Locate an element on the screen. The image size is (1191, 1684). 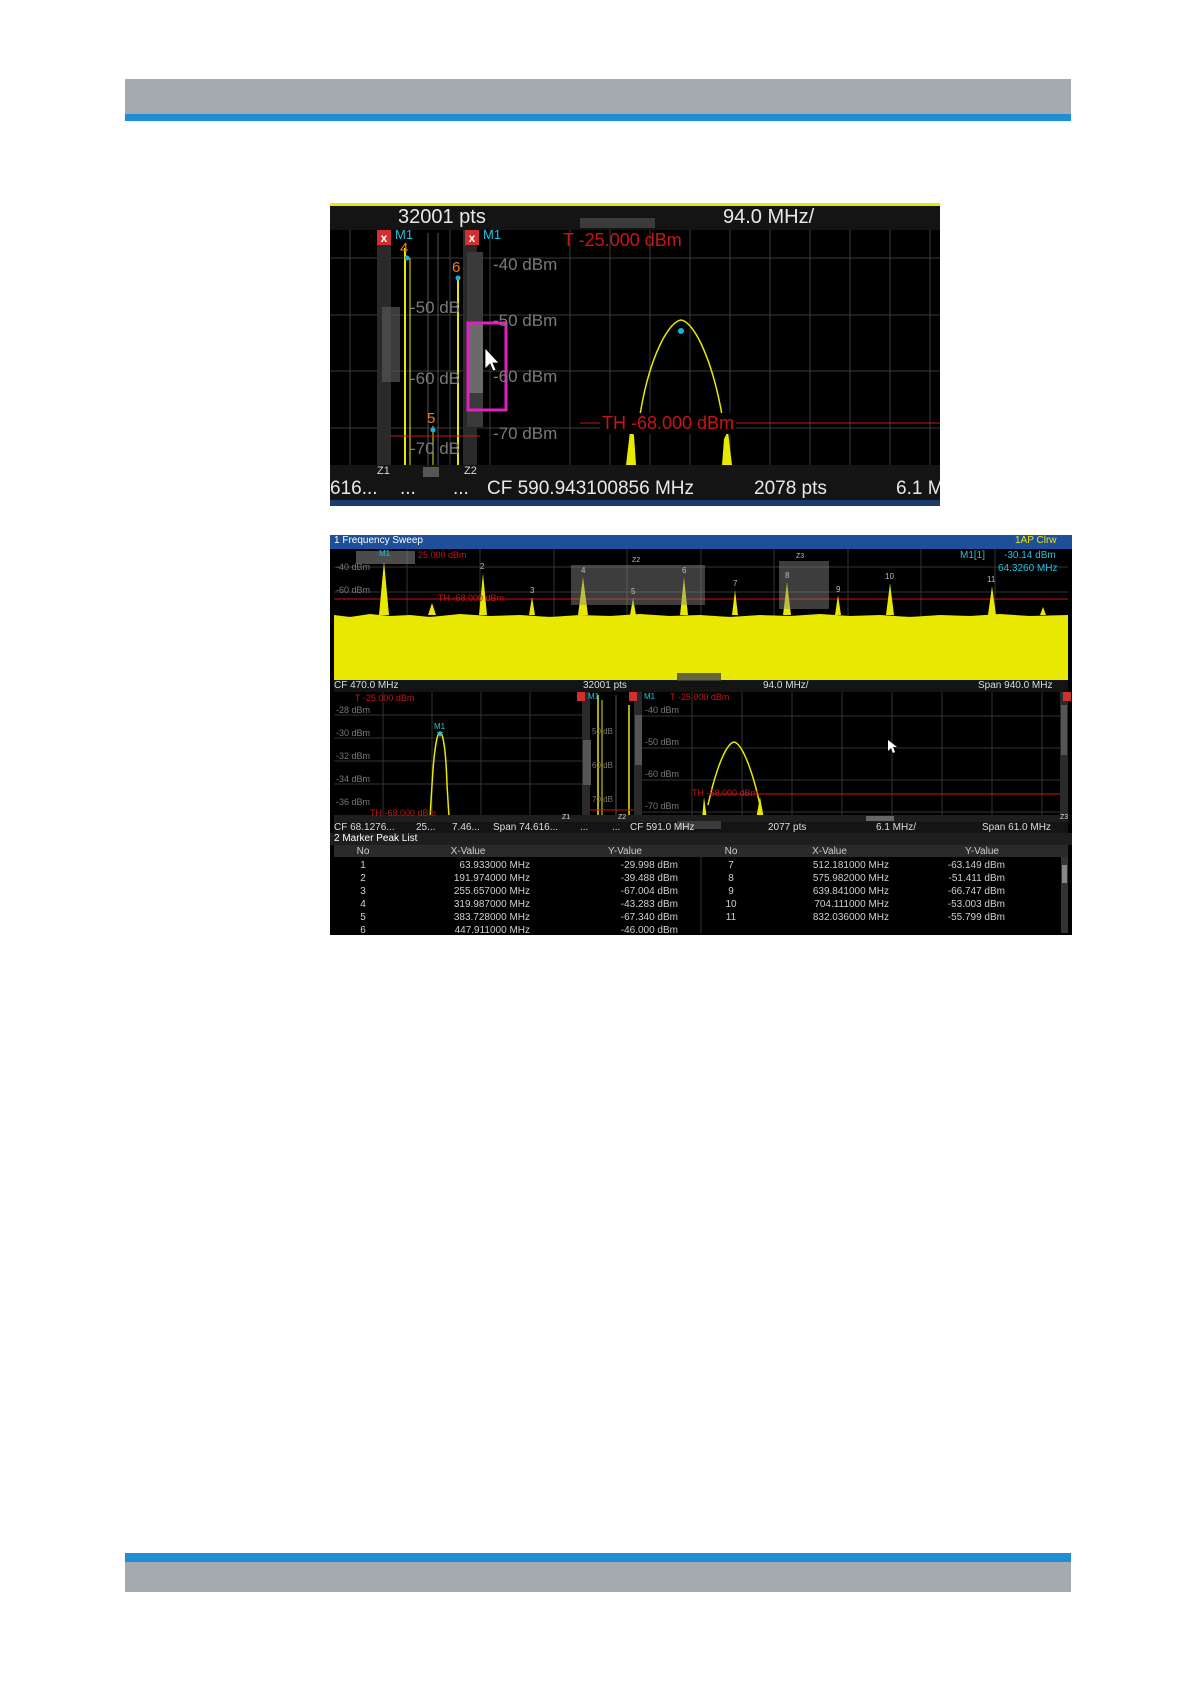
left-level-70: -70 dB is located at coordinates (435, 448).